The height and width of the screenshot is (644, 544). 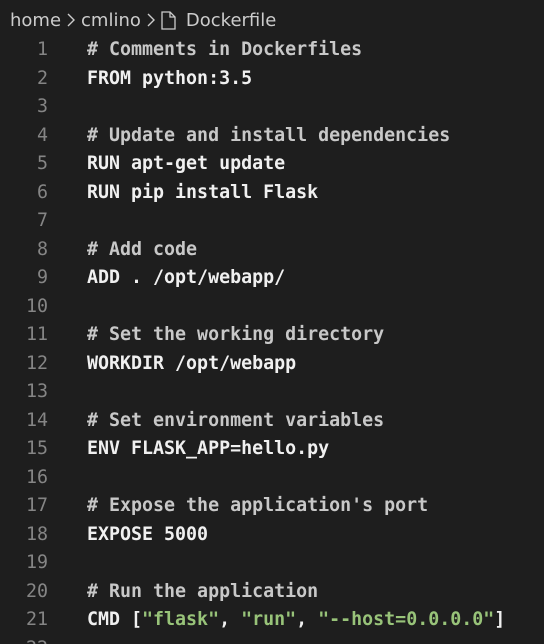 What do you see at coordinates (272, 535) in the screenshot?
I see `code-line: 18 EXPOSE 5000` at bounding box center [272, 535].